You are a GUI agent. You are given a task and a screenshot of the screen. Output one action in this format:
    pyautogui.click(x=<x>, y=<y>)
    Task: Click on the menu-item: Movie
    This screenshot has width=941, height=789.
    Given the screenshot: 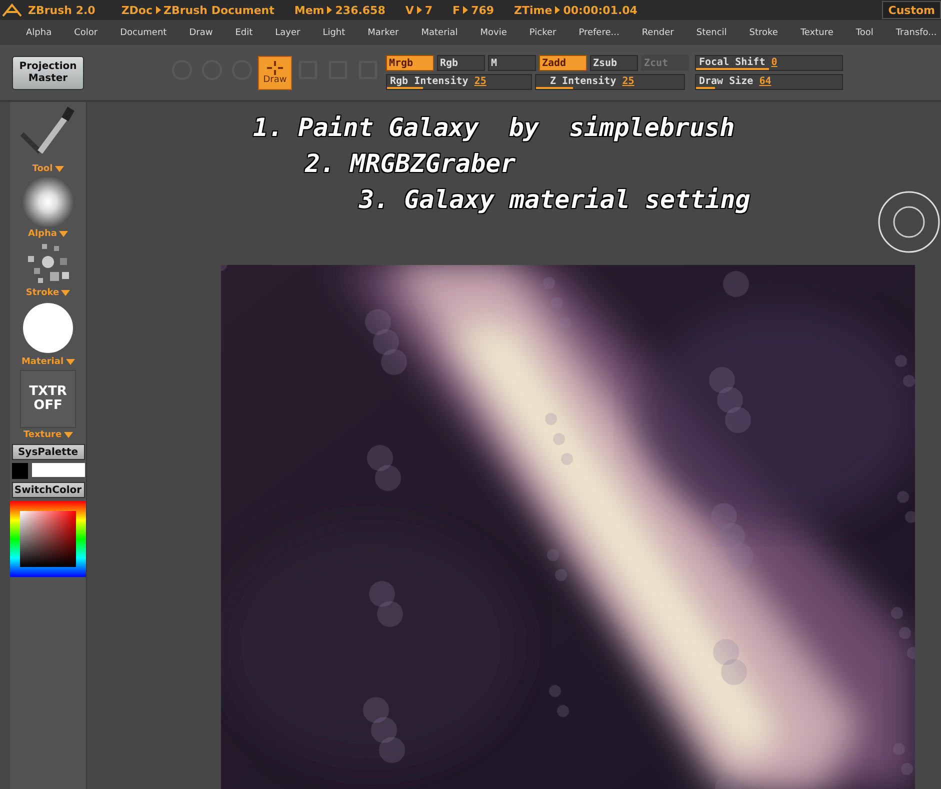 What is the action you would take?
    pyautogui.click(x=493, y=33)
    